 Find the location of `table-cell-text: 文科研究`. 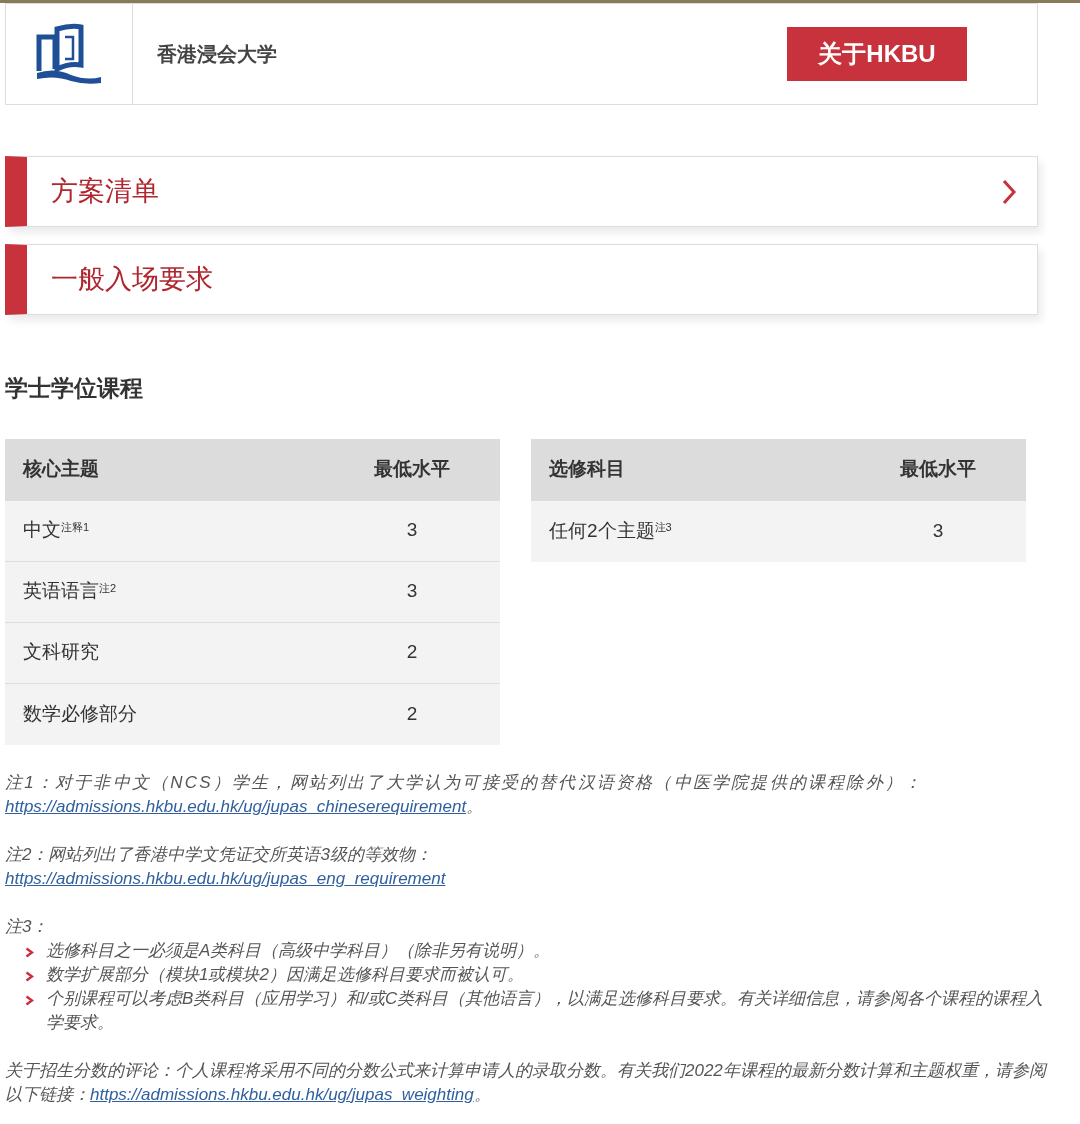

table-cell-text: 文科研究 is located at coordinates (61, 652).